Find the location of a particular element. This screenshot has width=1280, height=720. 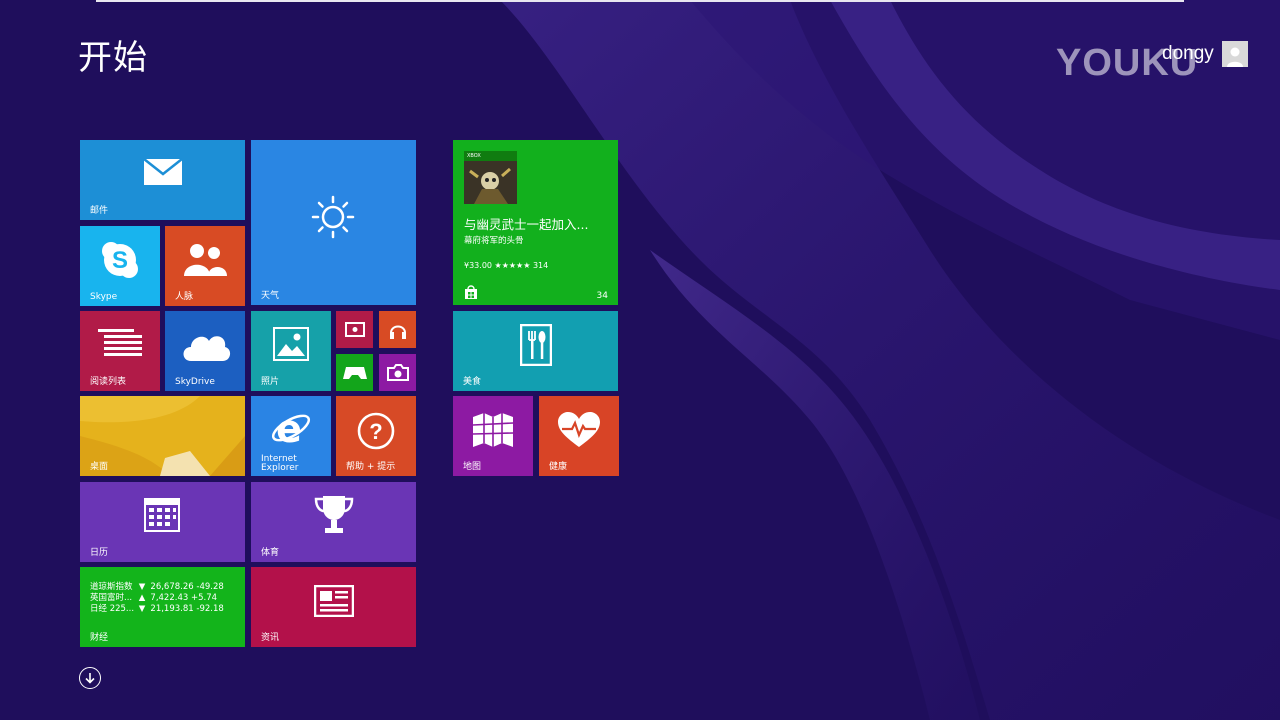

heart-pulse-icon is located at coordinates (579, 429).